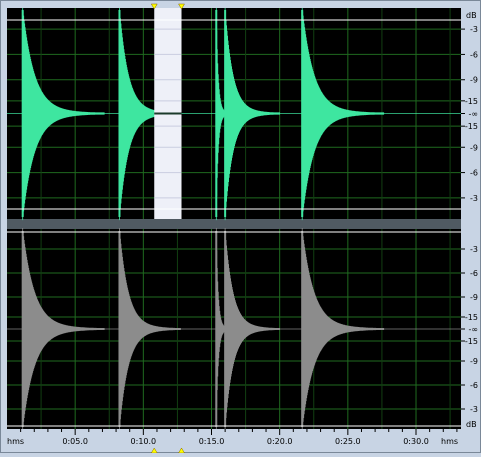 The height and width of the screenshot is (457, 481). What do you see at coordinates (416, 441) in the screenshot?
I see `time-tick-label: 0:30.0` at bounding box center [416, 441].